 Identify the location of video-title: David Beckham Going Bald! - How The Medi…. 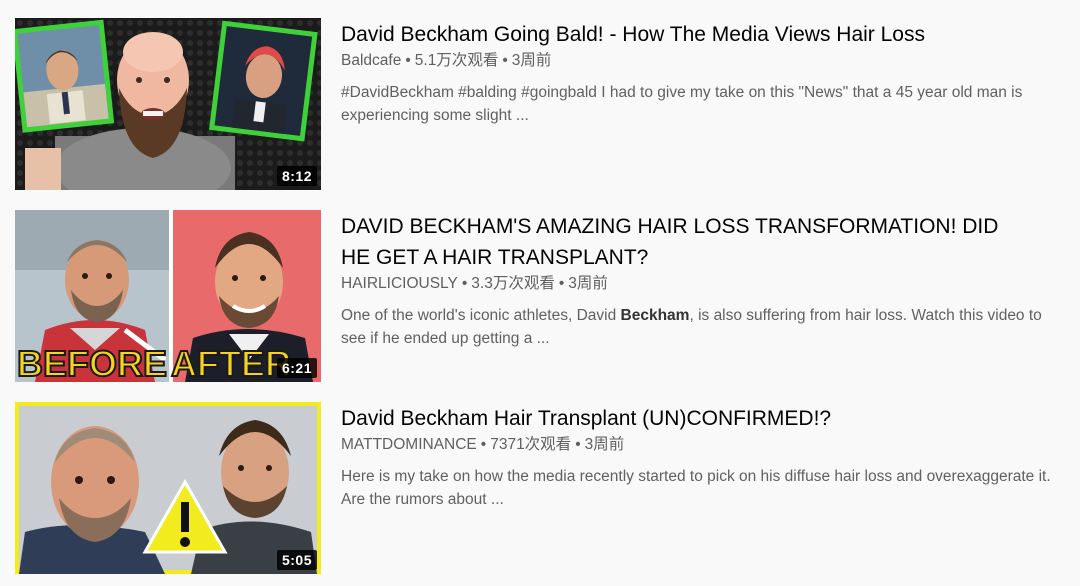
(710, 34).